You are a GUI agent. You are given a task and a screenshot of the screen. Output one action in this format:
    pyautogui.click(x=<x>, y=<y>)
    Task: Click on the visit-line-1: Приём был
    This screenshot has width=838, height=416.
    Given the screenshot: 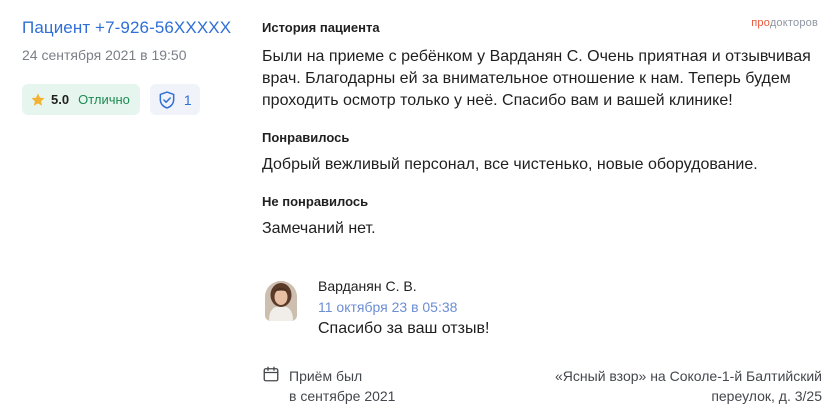 What is the action you would take?
    pyautogui.click(x=326, y=376)
    